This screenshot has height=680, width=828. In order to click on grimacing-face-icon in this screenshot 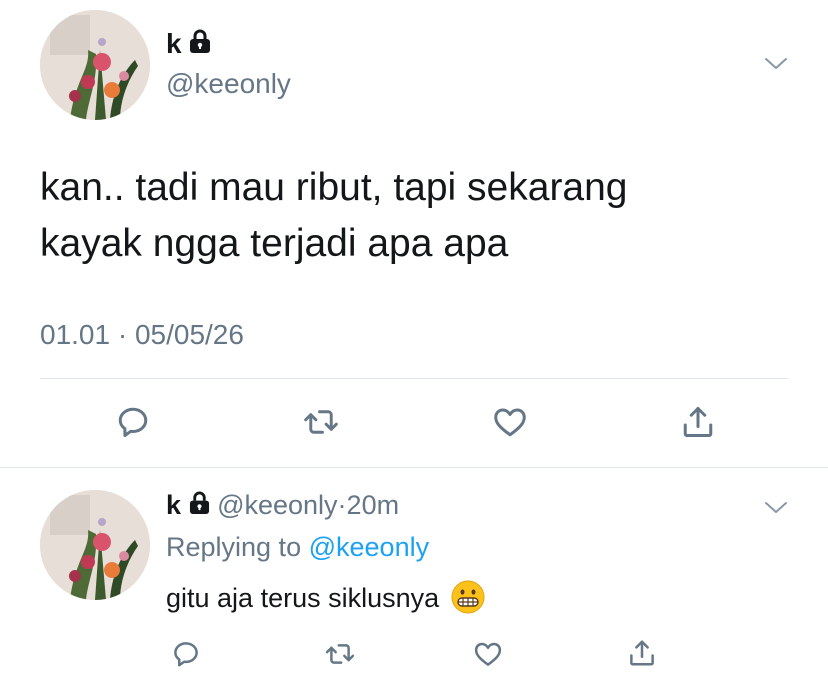, I will do `click(468, 597)`.